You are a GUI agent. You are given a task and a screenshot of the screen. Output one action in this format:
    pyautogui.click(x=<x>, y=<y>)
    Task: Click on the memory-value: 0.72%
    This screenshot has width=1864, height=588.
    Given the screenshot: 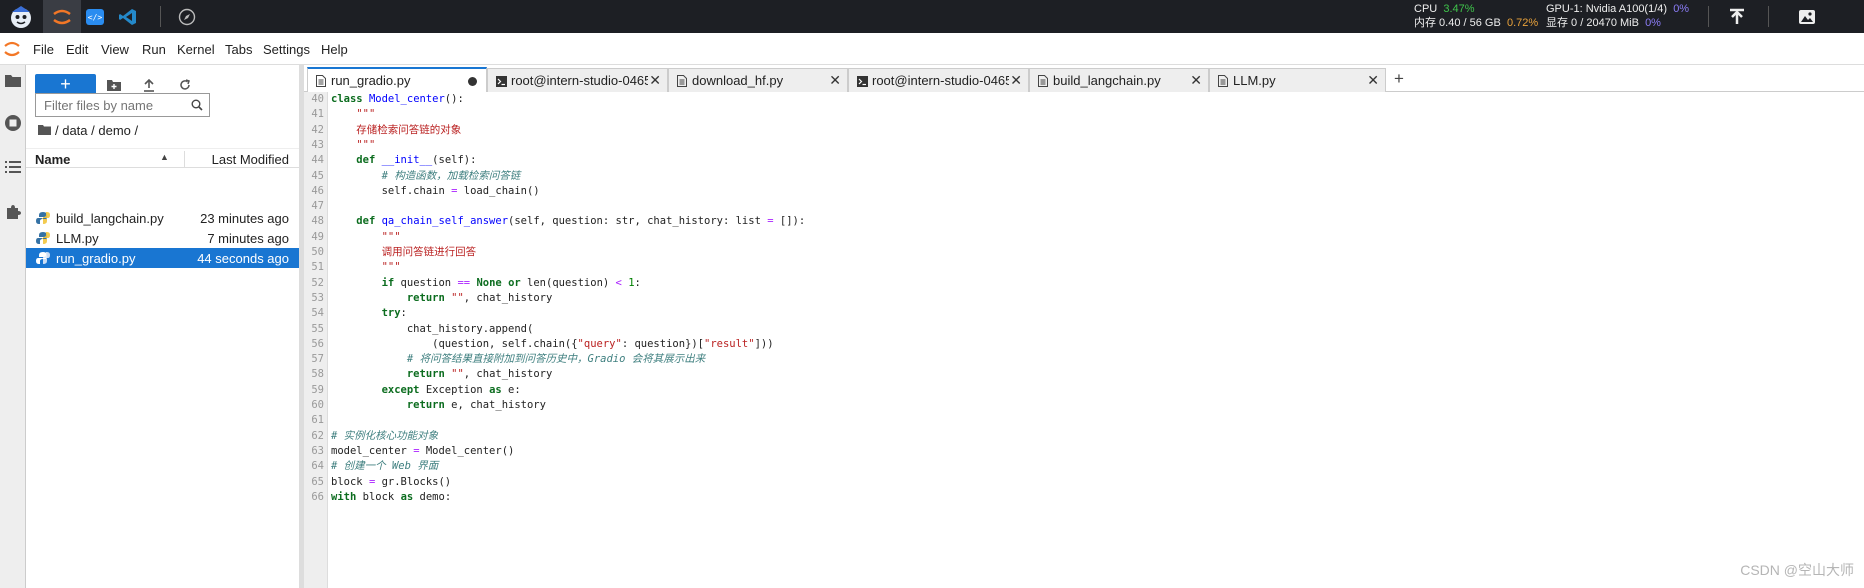 What is the action you would take?
    pyautogui.click(x=1522, y=23)
    